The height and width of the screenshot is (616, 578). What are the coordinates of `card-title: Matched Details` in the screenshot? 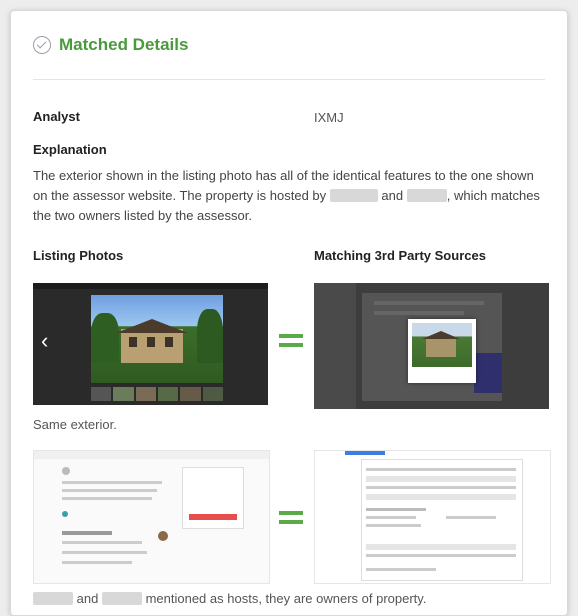 It's located at (124, 44).